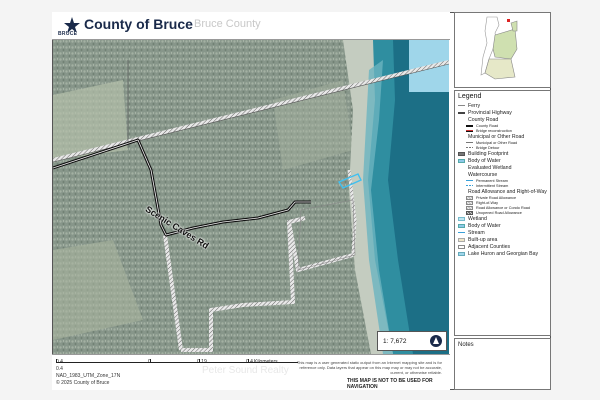 Image resolution: width=600 pixels, height=400 pixels. What do you see at coordinates (490, 167) in the screenshot?
I see `legend-item-label: Evaluated Wetland` at bounding box center [490, 167].